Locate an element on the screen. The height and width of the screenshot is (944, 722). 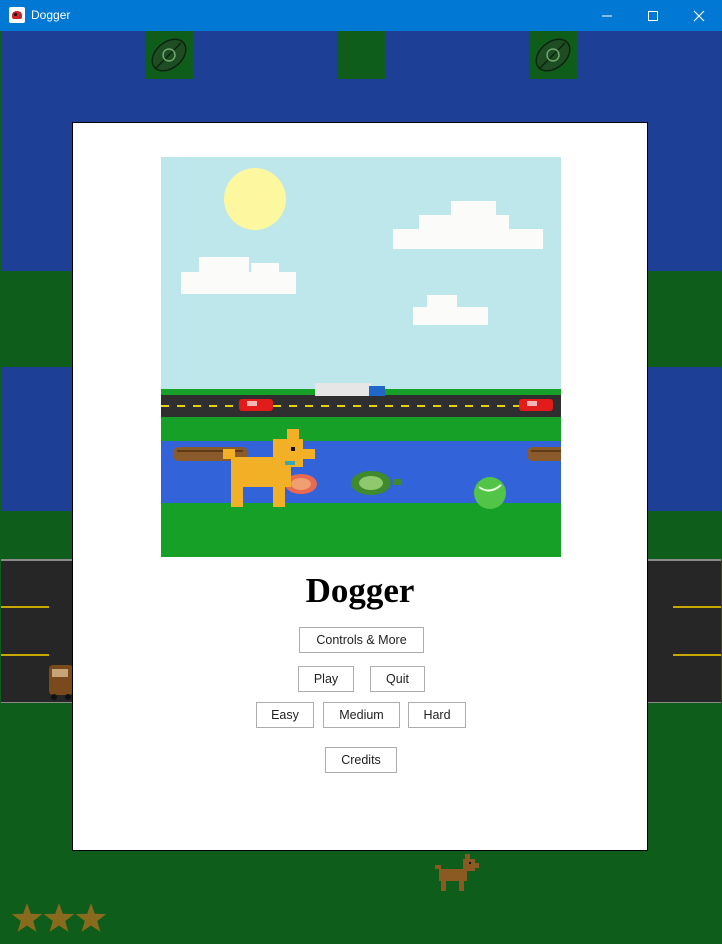
close-icon is located at coordinates (699, 16).